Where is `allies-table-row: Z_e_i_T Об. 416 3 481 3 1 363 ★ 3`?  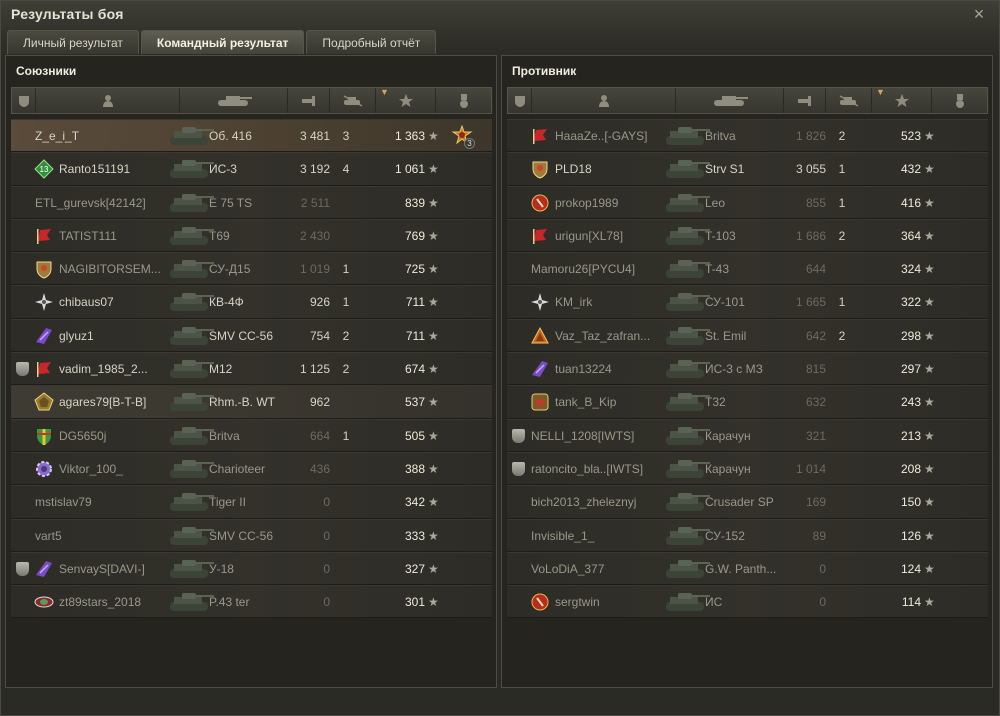
allies-table-row: Z_e_i_T Об. 416 3 481 3 1 363 ★ 3 is located at coordinates (251, 136).